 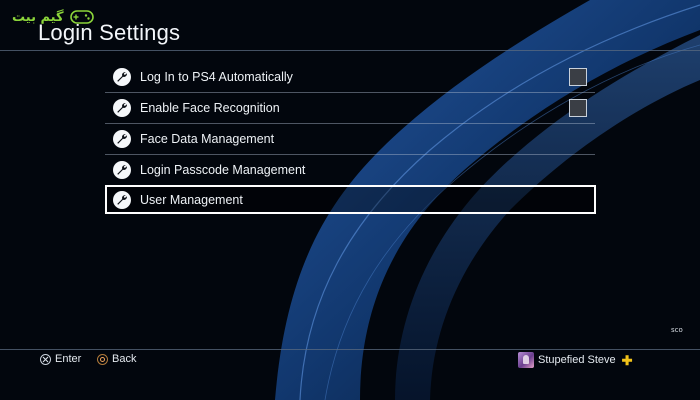 I want to click on corner-tag: sco, so click(x=677, y=330).